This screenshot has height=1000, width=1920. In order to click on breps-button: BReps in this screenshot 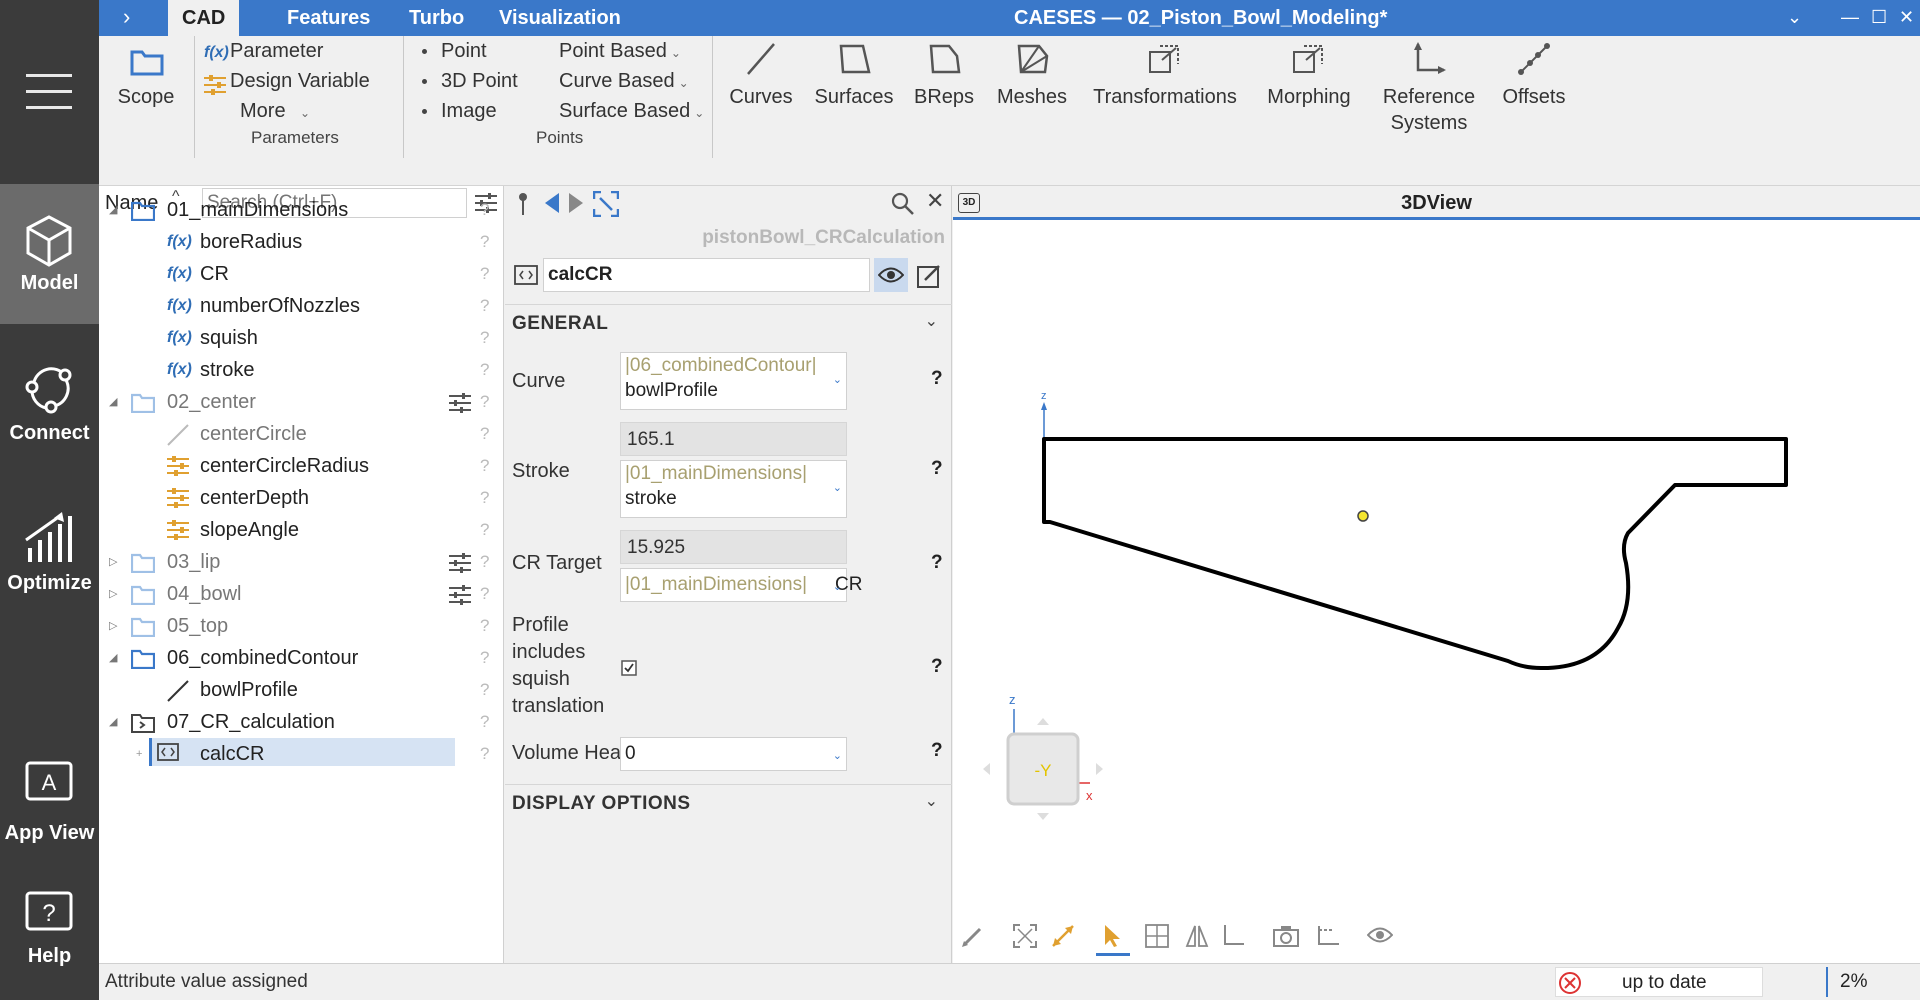, I will do `click(944, 82)`.